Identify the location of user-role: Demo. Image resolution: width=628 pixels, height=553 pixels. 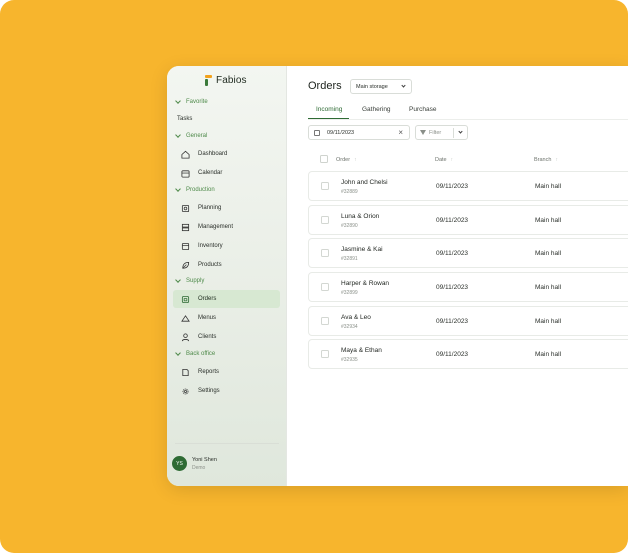
(199, 468).